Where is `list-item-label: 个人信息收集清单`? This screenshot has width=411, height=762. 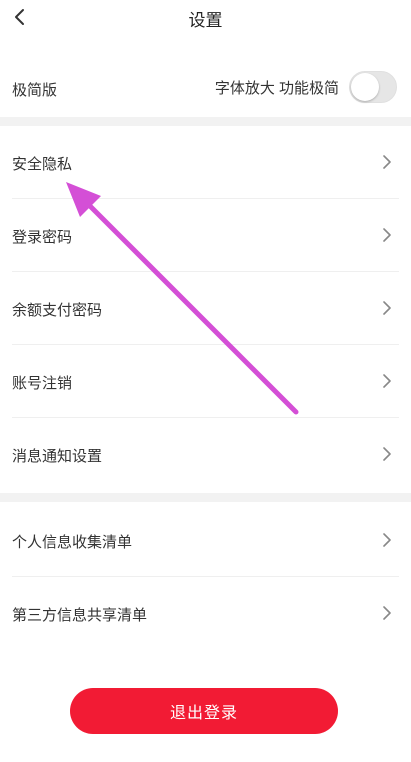
list-item-label: 个人信息收集清单 is located at coordinates (72, 542).